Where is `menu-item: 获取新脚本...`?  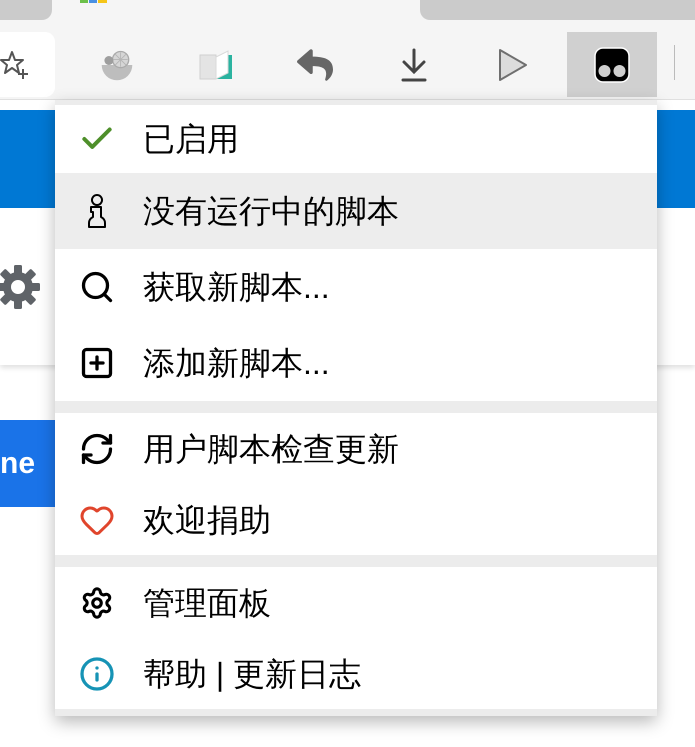
menu-item: 获取新脚本... is located at coordinates (356, 287).